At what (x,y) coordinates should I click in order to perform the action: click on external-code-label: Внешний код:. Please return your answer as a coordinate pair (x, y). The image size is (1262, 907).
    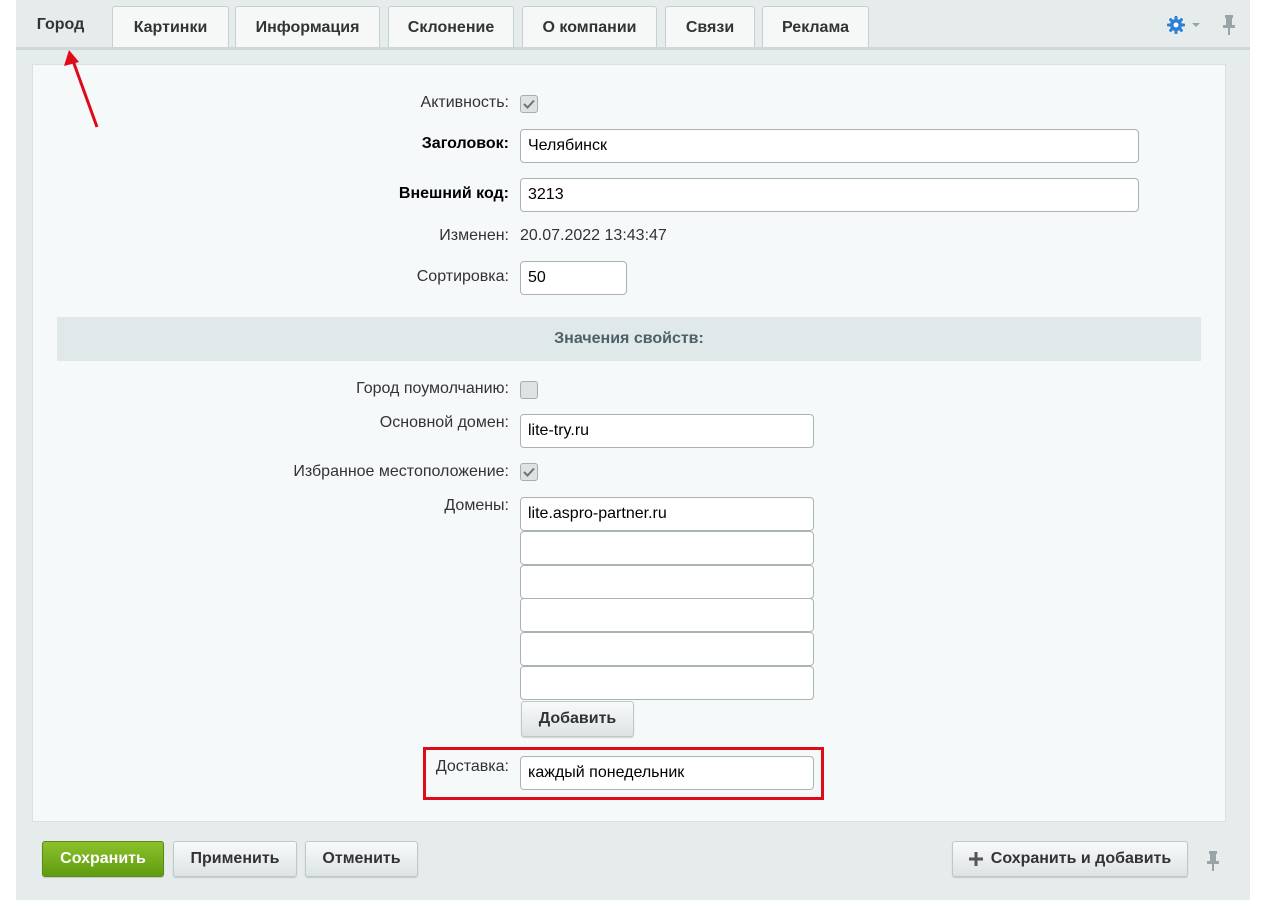
    Looking at the image, I should click on (453, 193).